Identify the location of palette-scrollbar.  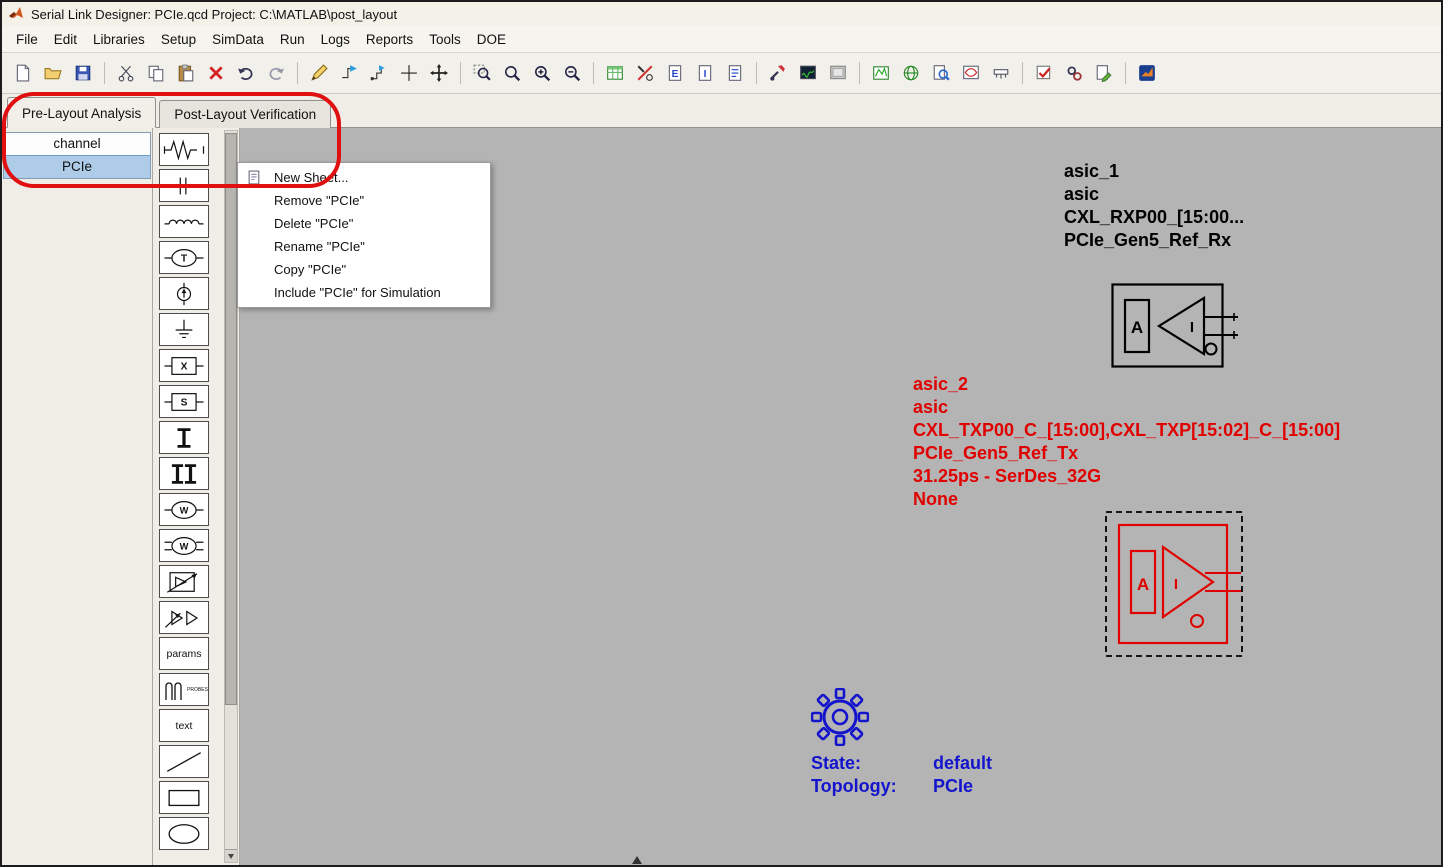
(231, 496).